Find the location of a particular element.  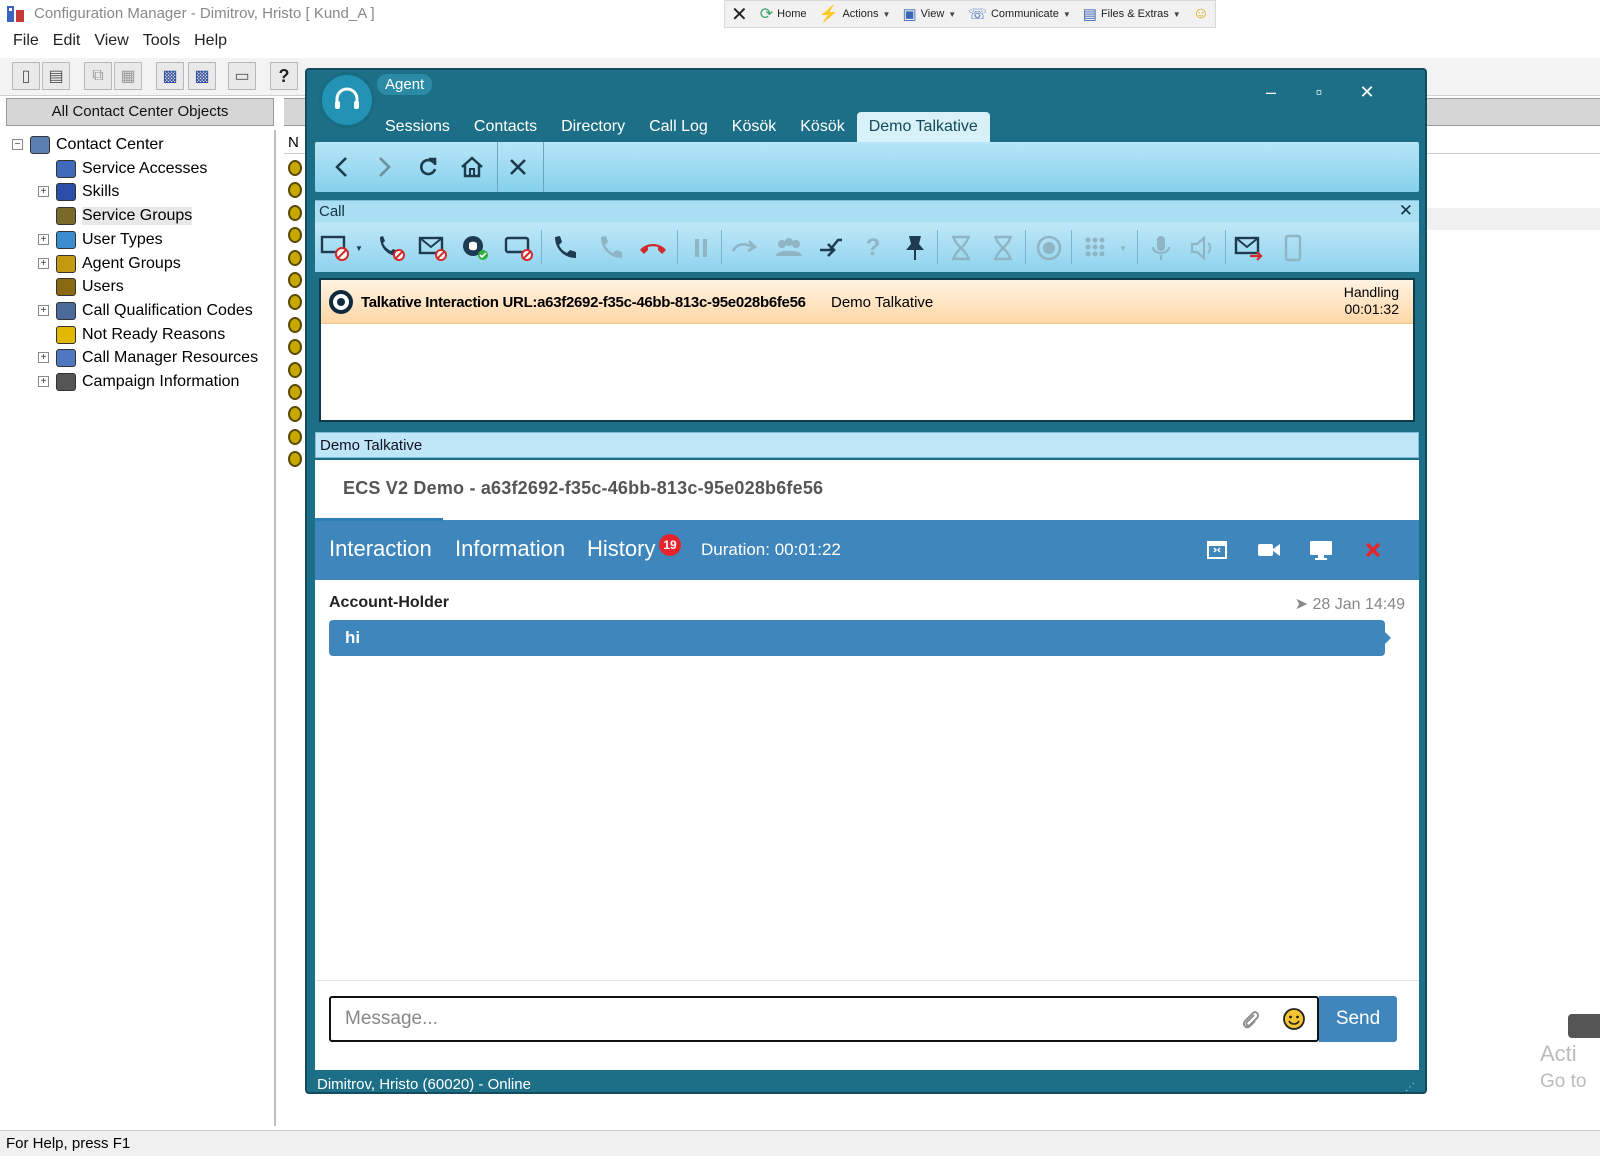

view-button: ▣ View ▼ is located at coordinates (929, 14).